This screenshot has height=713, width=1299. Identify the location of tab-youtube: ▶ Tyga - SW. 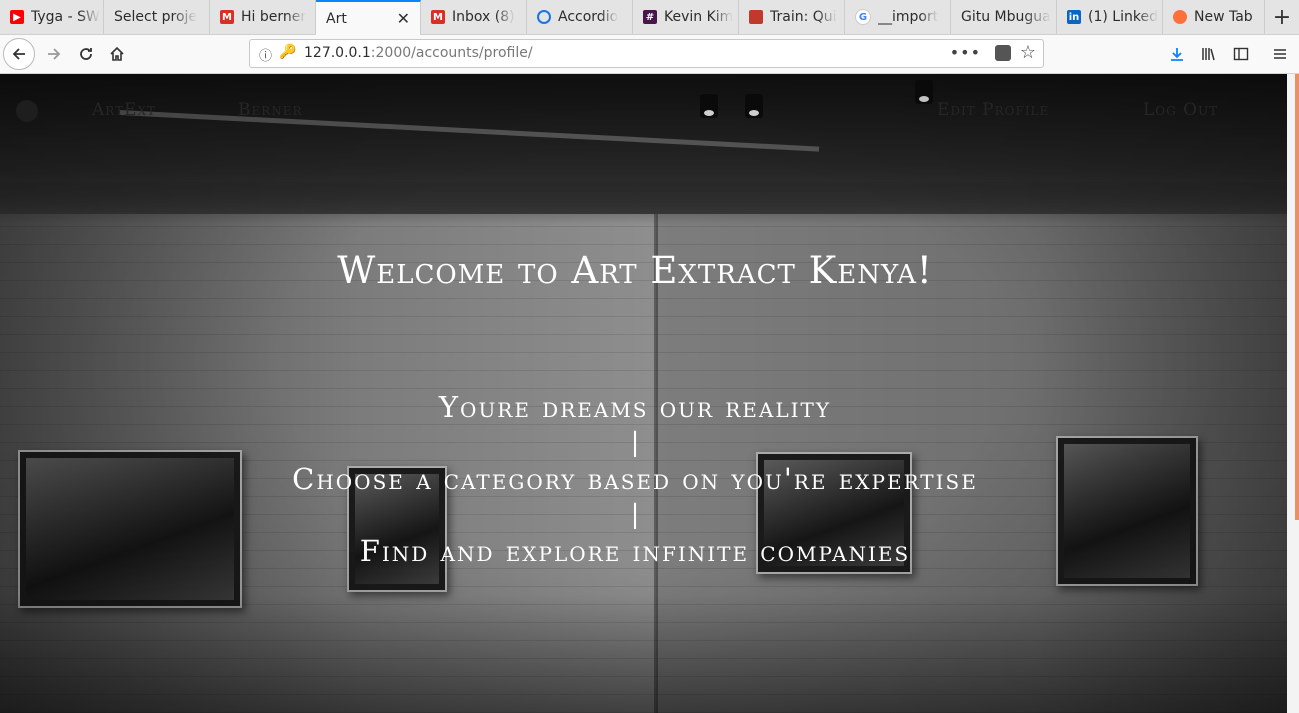
(52, 17).